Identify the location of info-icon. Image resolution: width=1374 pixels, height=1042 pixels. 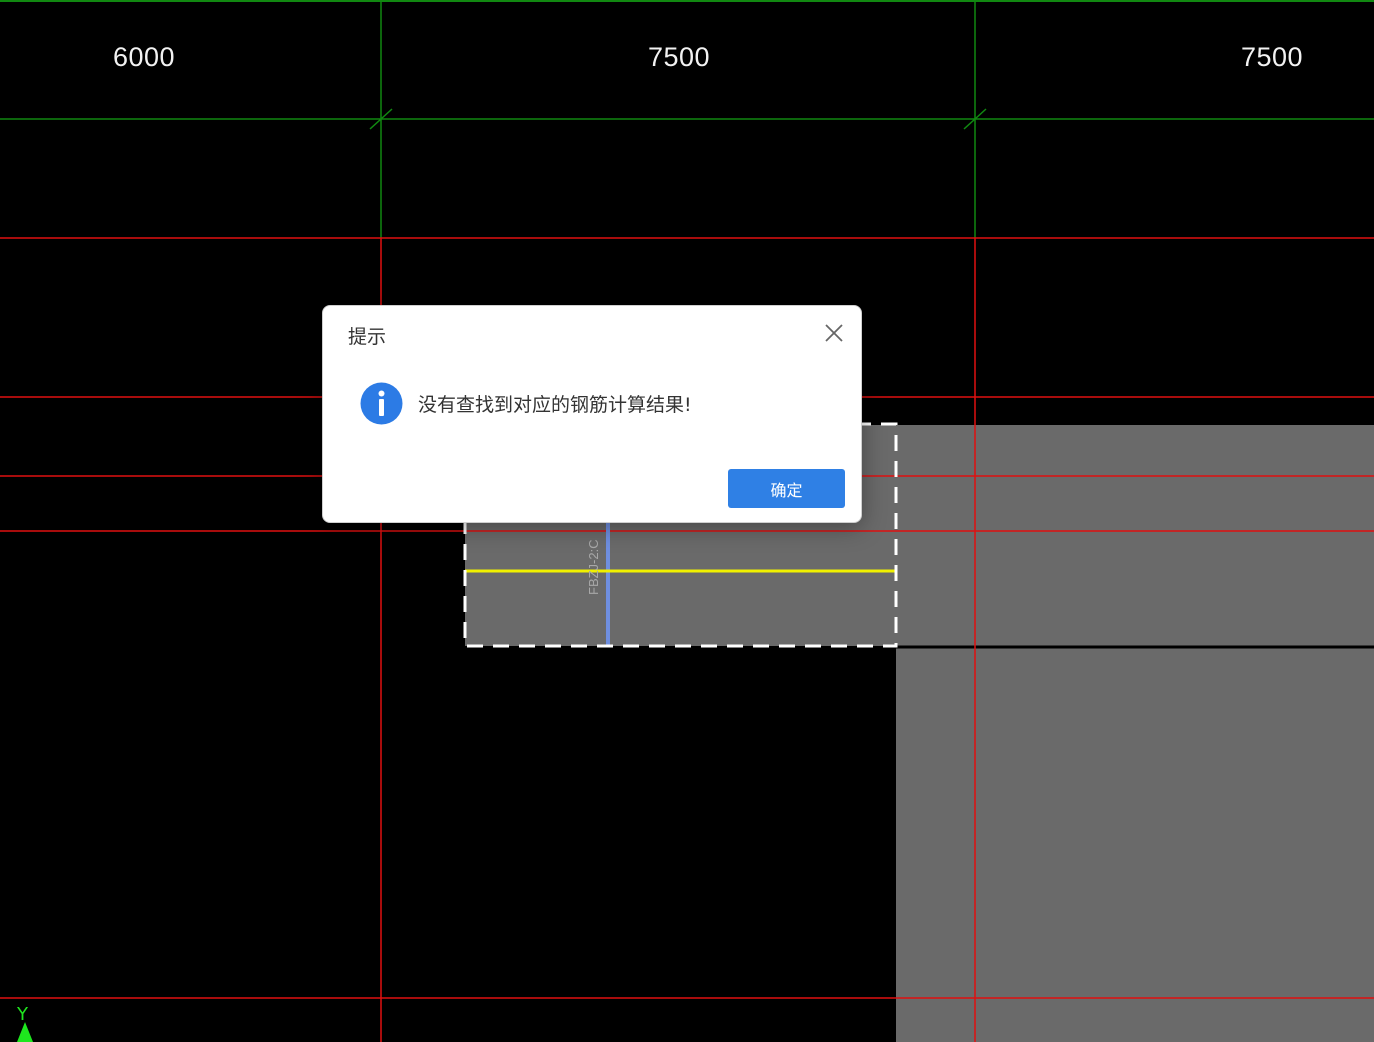
(381, 403).